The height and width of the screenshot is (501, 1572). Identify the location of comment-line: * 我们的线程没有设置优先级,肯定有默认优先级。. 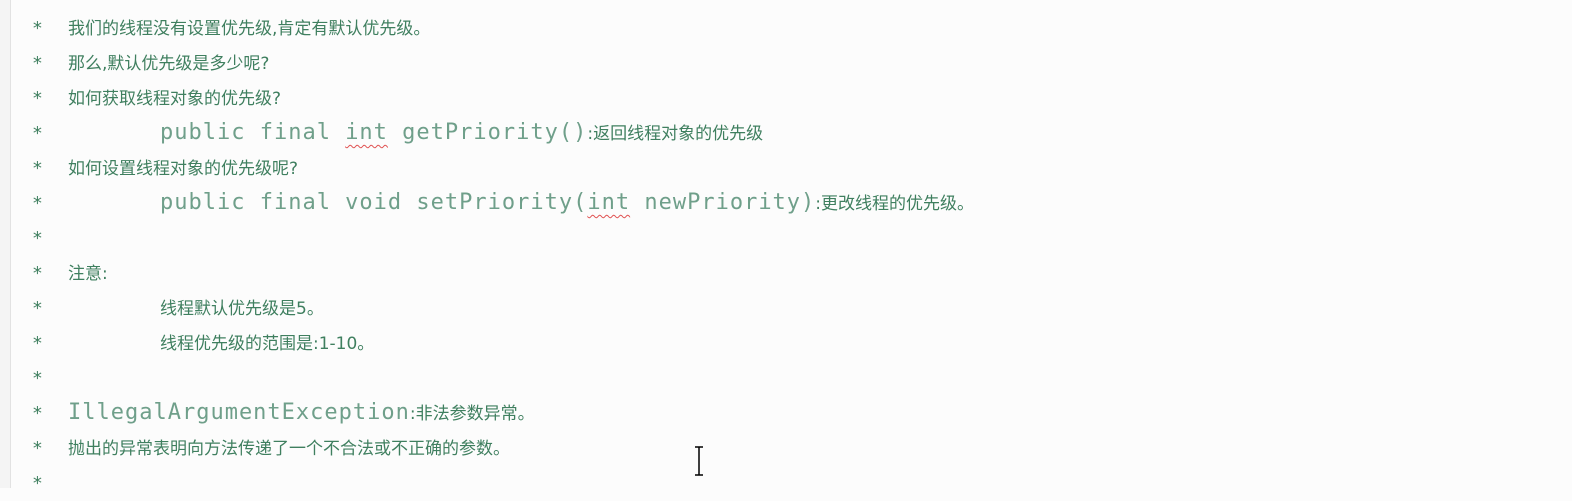
(231, 27).